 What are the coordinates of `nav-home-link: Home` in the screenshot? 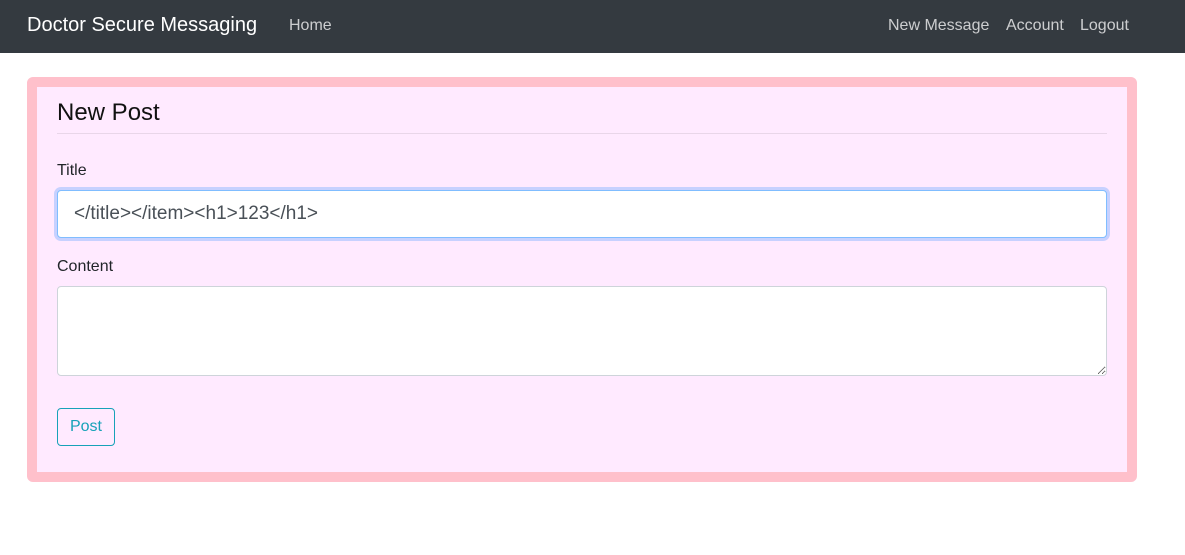 It's located at (310, 25).